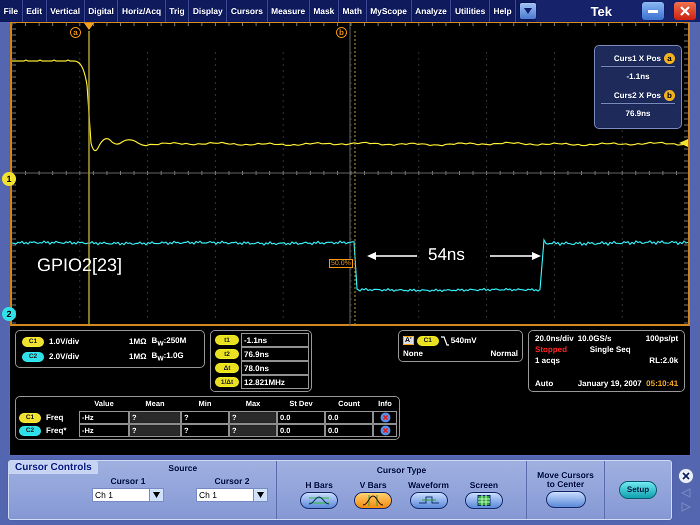 The height and width of the screenshot is (525, 700). I want to click on cursor-marker-badge: b, so click(669, 95).